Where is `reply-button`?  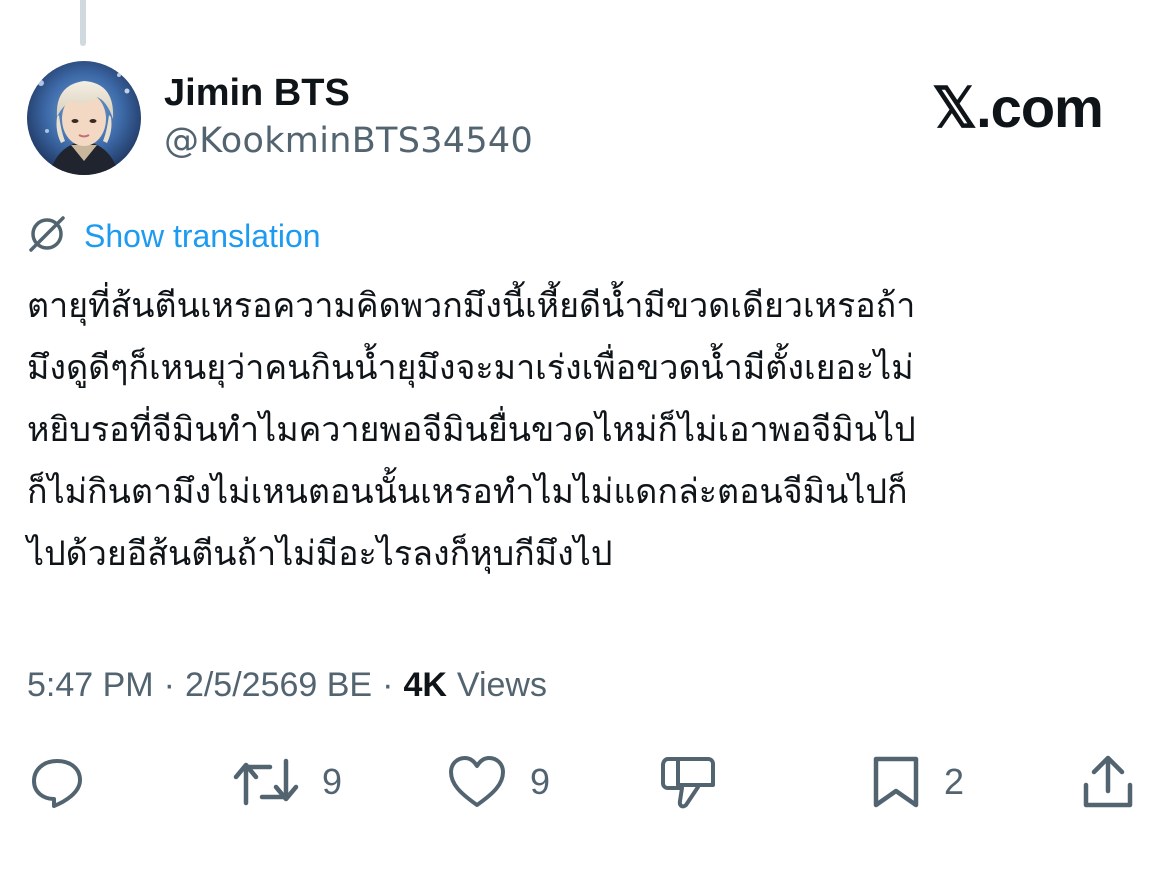 reply-button is located at coordinates (57, 782).